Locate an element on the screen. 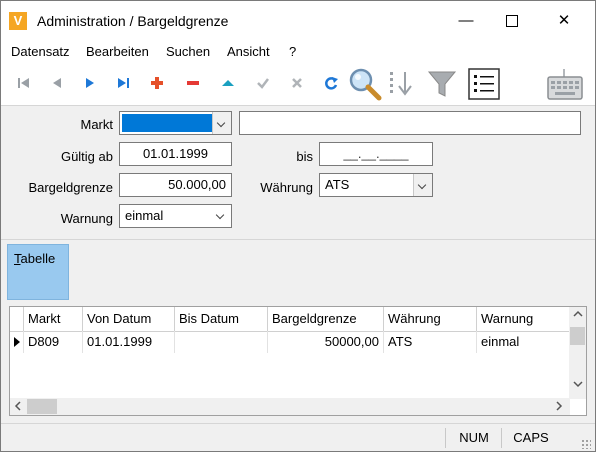 This screenshot has width=596, height=452. gueltig-ab-field: 01.01.1999 is located at coordinates (175, 154).